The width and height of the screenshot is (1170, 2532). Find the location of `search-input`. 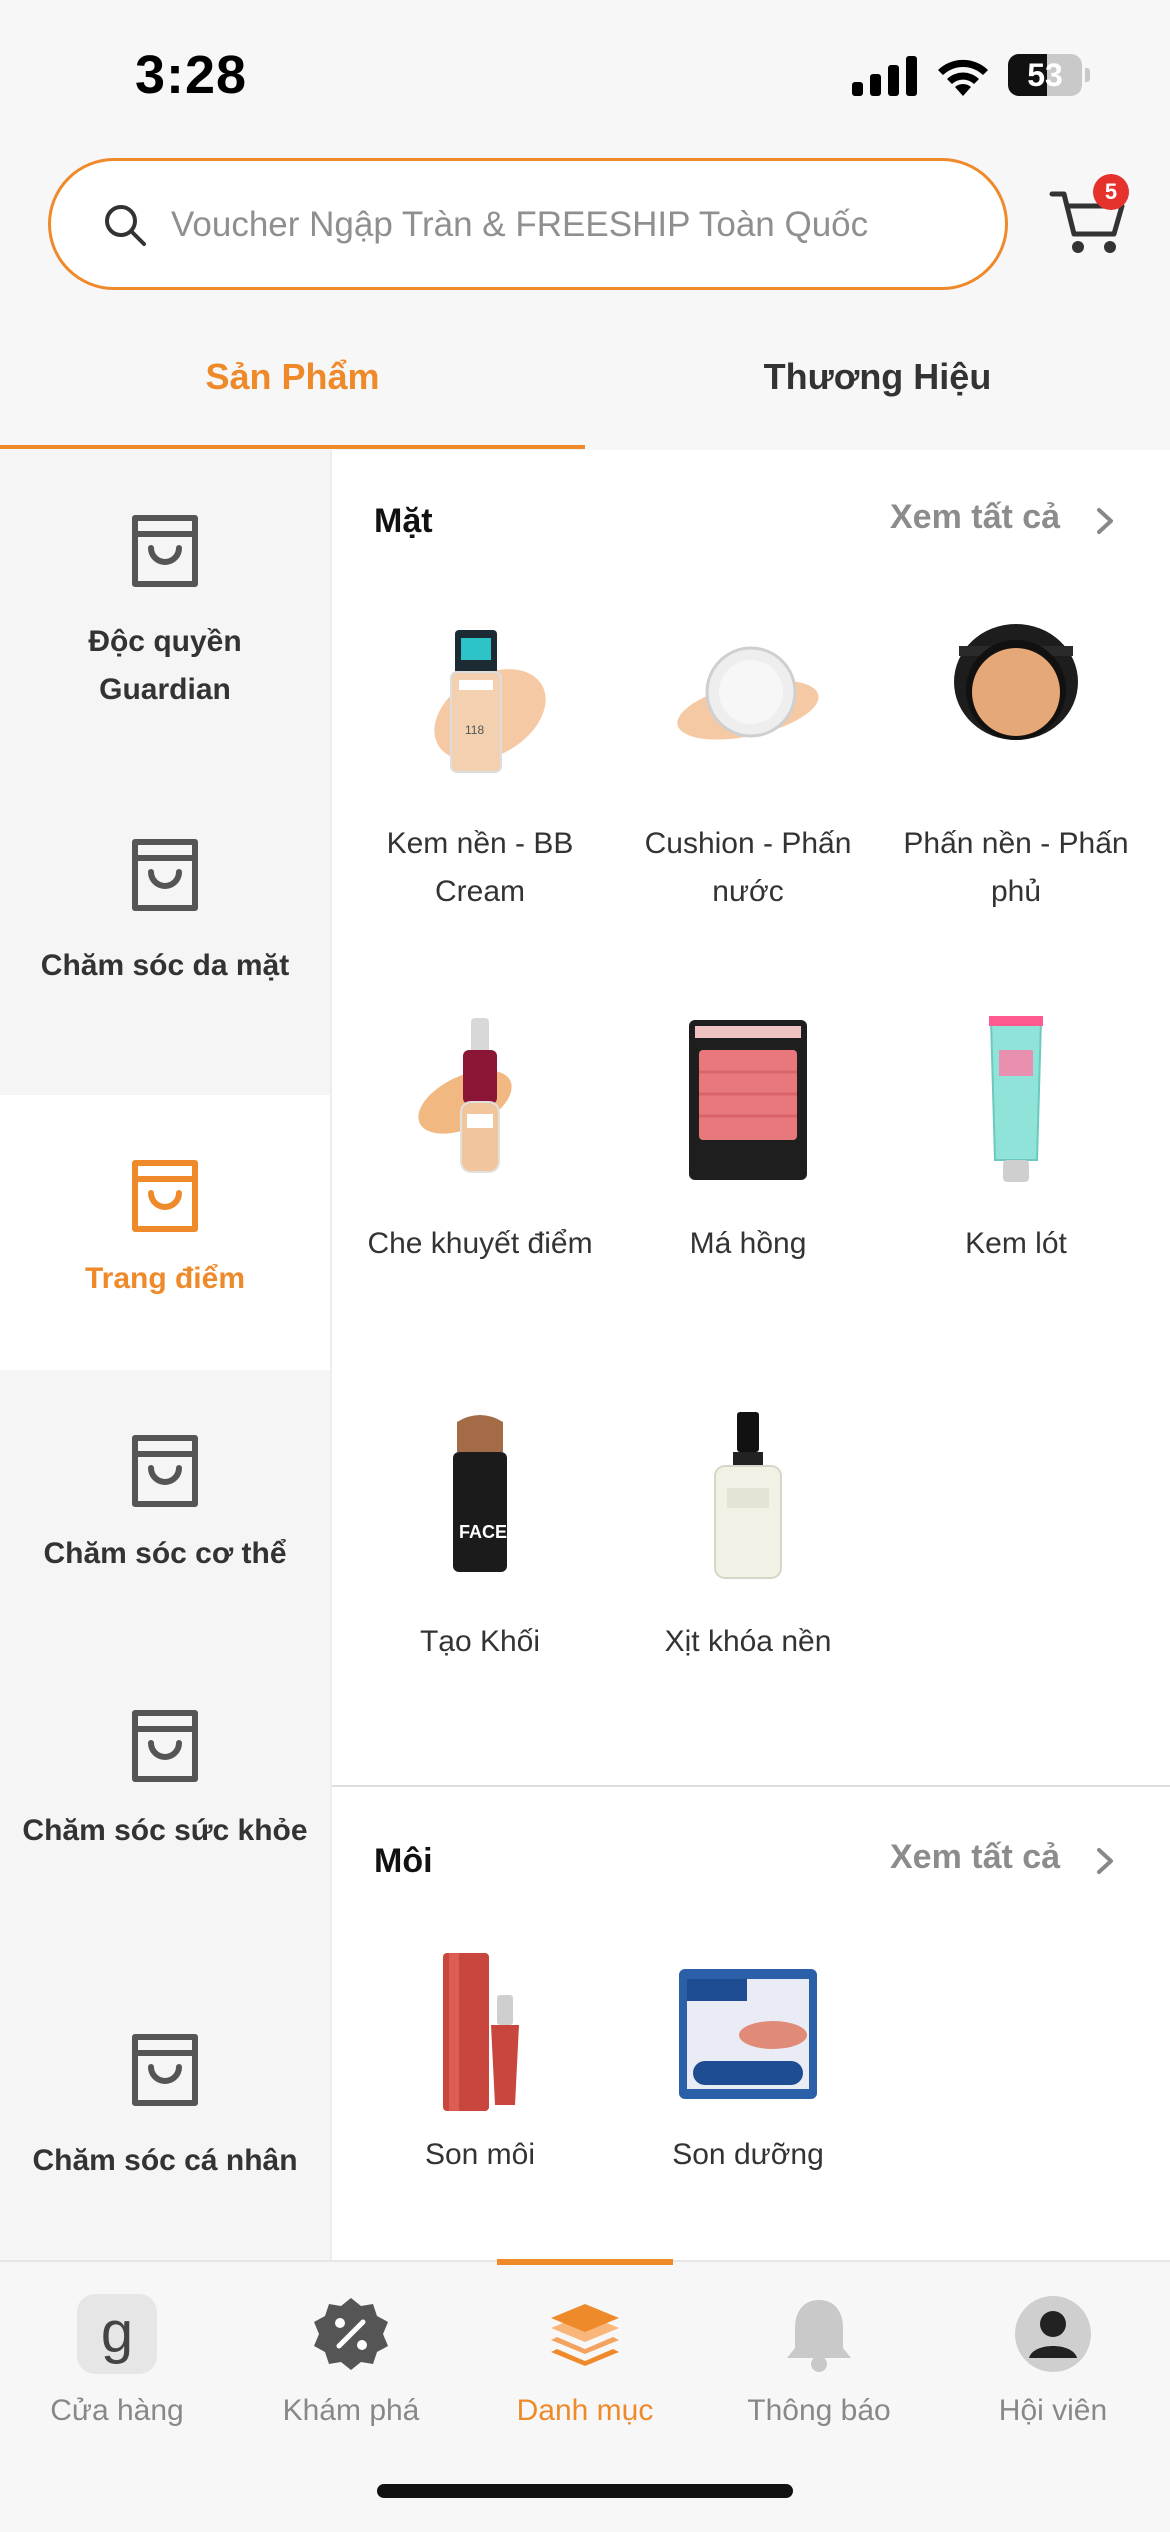

search-input is located at coordinates (571, 225).